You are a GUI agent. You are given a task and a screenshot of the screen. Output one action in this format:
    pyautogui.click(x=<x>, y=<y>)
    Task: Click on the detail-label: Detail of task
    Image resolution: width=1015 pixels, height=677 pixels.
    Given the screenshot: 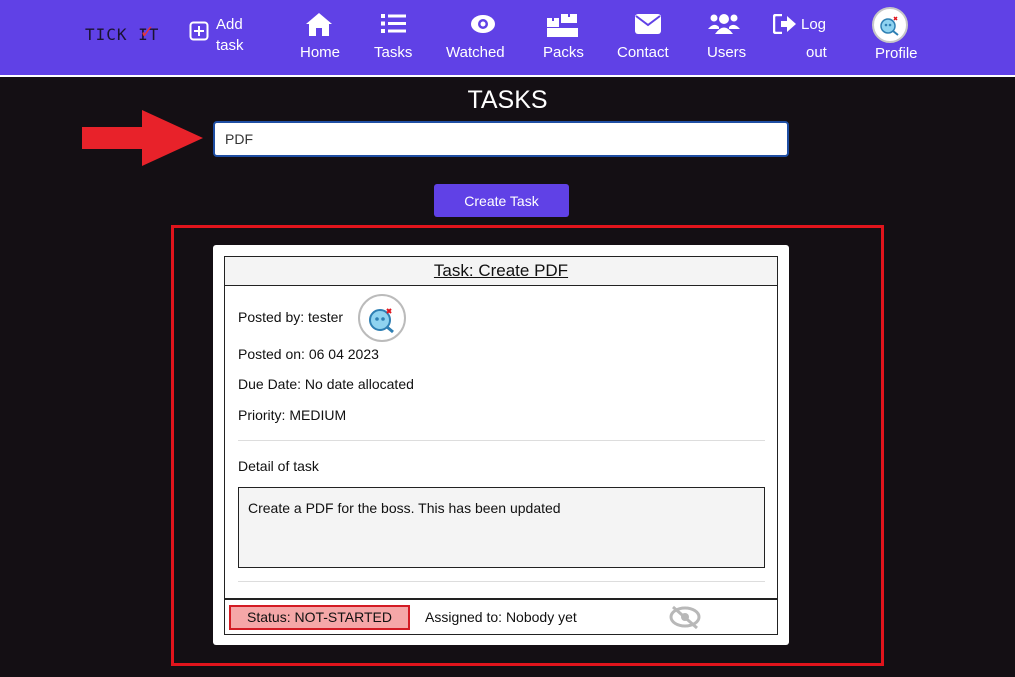 What is the action you would take?
    pyautogui.click(x=278, y=466)
    